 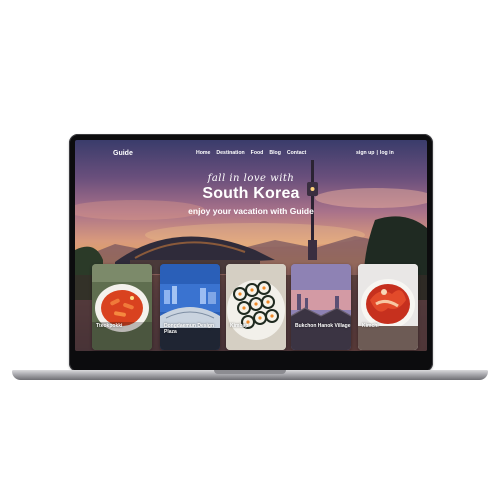 I want to click on auth-links: sign up | log in, so click(x=375, y=153).